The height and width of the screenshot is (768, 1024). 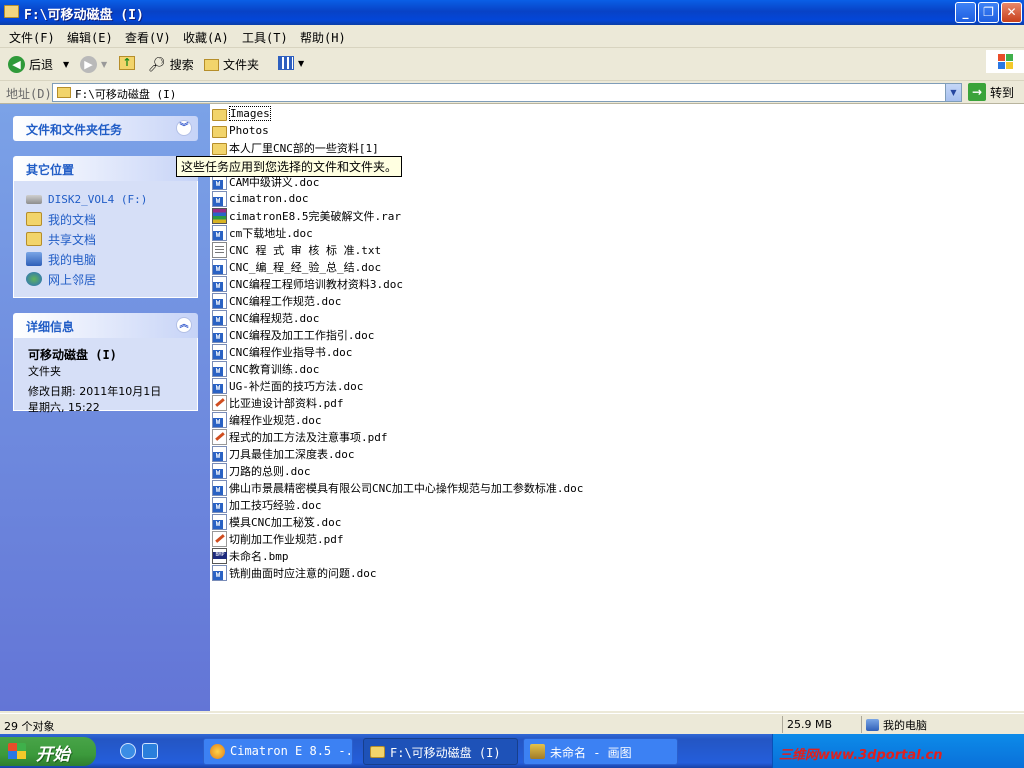 What do you see at coordinates (440, 751) in the screenshot?
I see `task-explorer: F:\可移动磁盘 (I)` at bounding box center [440, 751].